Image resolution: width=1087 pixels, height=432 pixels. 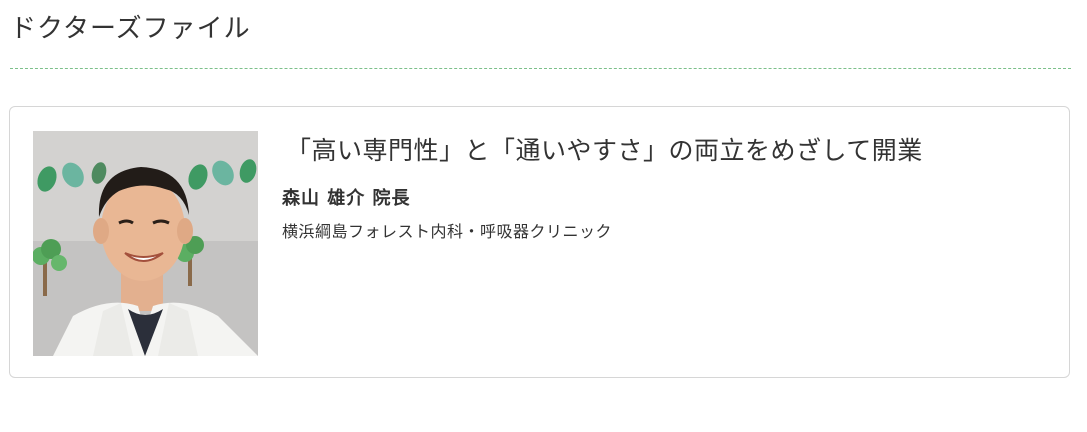 I want to click on doctor-name: 森山 雄介 院長, so click(x=346, y=198).